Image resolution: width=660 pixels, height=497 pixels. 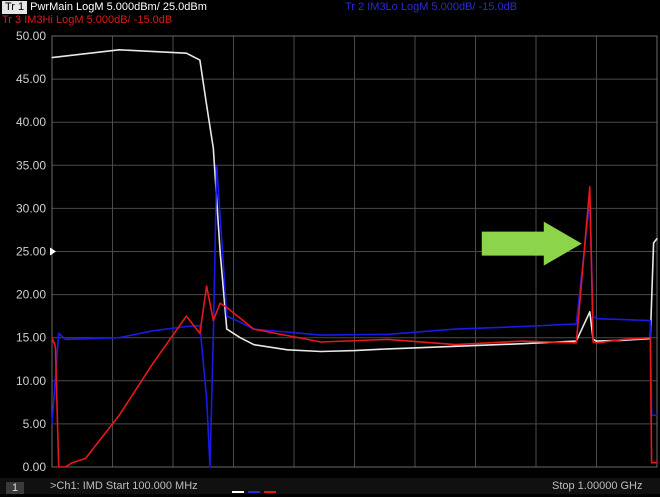 What do you see at coordinates (31, 122) in the screenshot?
I see `y-tick-label-2: 40.00` at bounding box center [31, 122].